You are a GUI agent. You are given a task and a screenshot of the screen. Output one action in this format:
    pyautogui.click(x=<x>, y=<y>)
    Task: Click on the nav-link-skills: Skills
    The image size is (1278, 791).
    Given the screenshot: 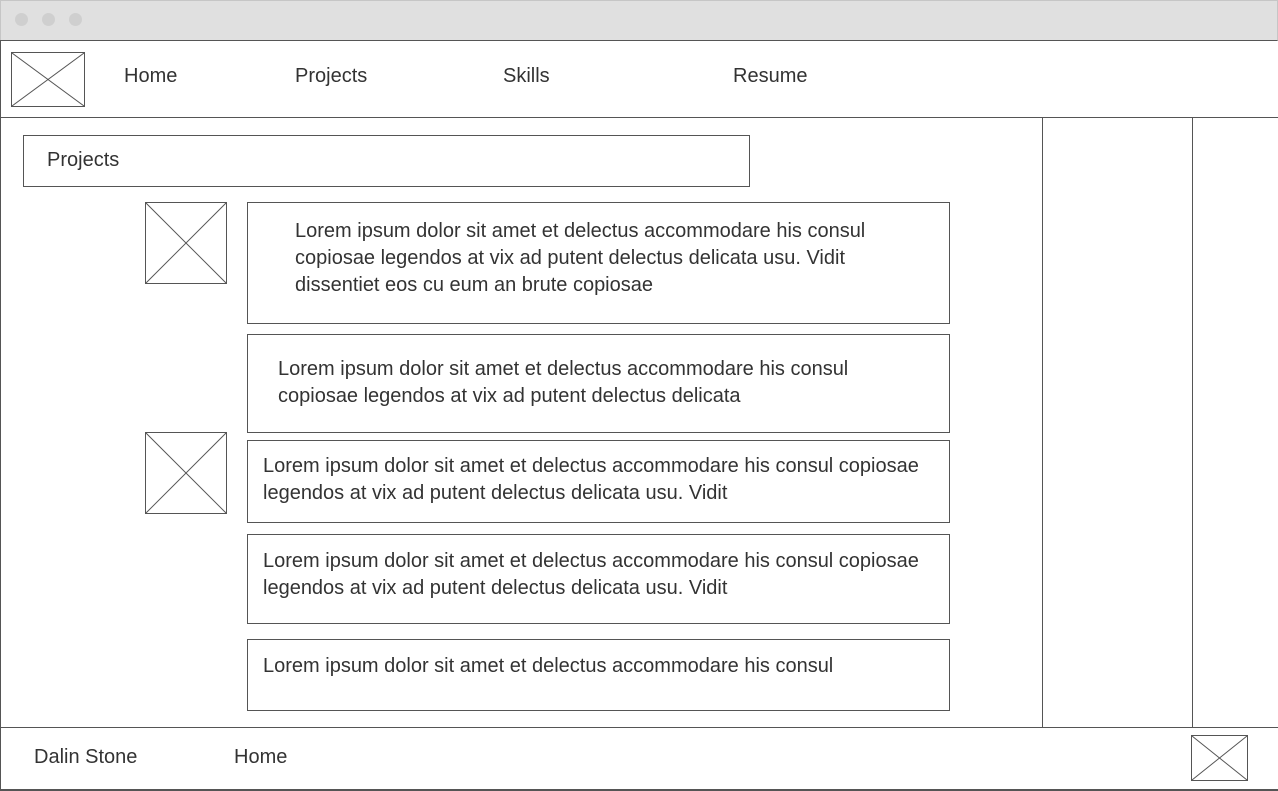 What is the action you would take?
    pyautogui.click(x=526, y=76)
    